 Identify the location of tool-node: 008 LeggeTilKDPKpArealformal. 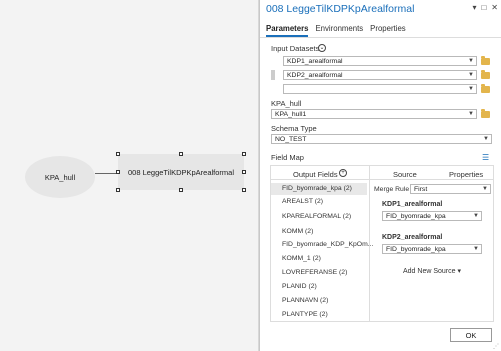
(181, 172).